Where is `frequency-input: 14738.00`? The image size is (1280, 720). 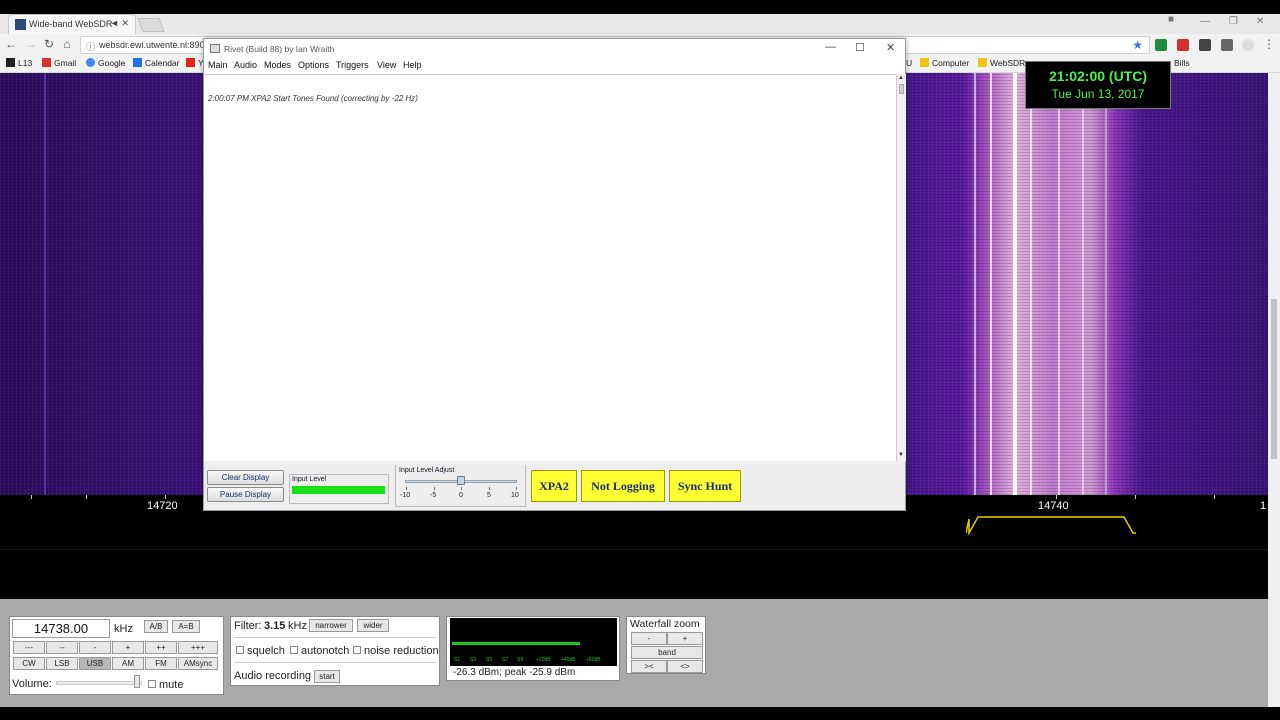 frequency-input: 14738.00 is located at coordinates (61, 628).